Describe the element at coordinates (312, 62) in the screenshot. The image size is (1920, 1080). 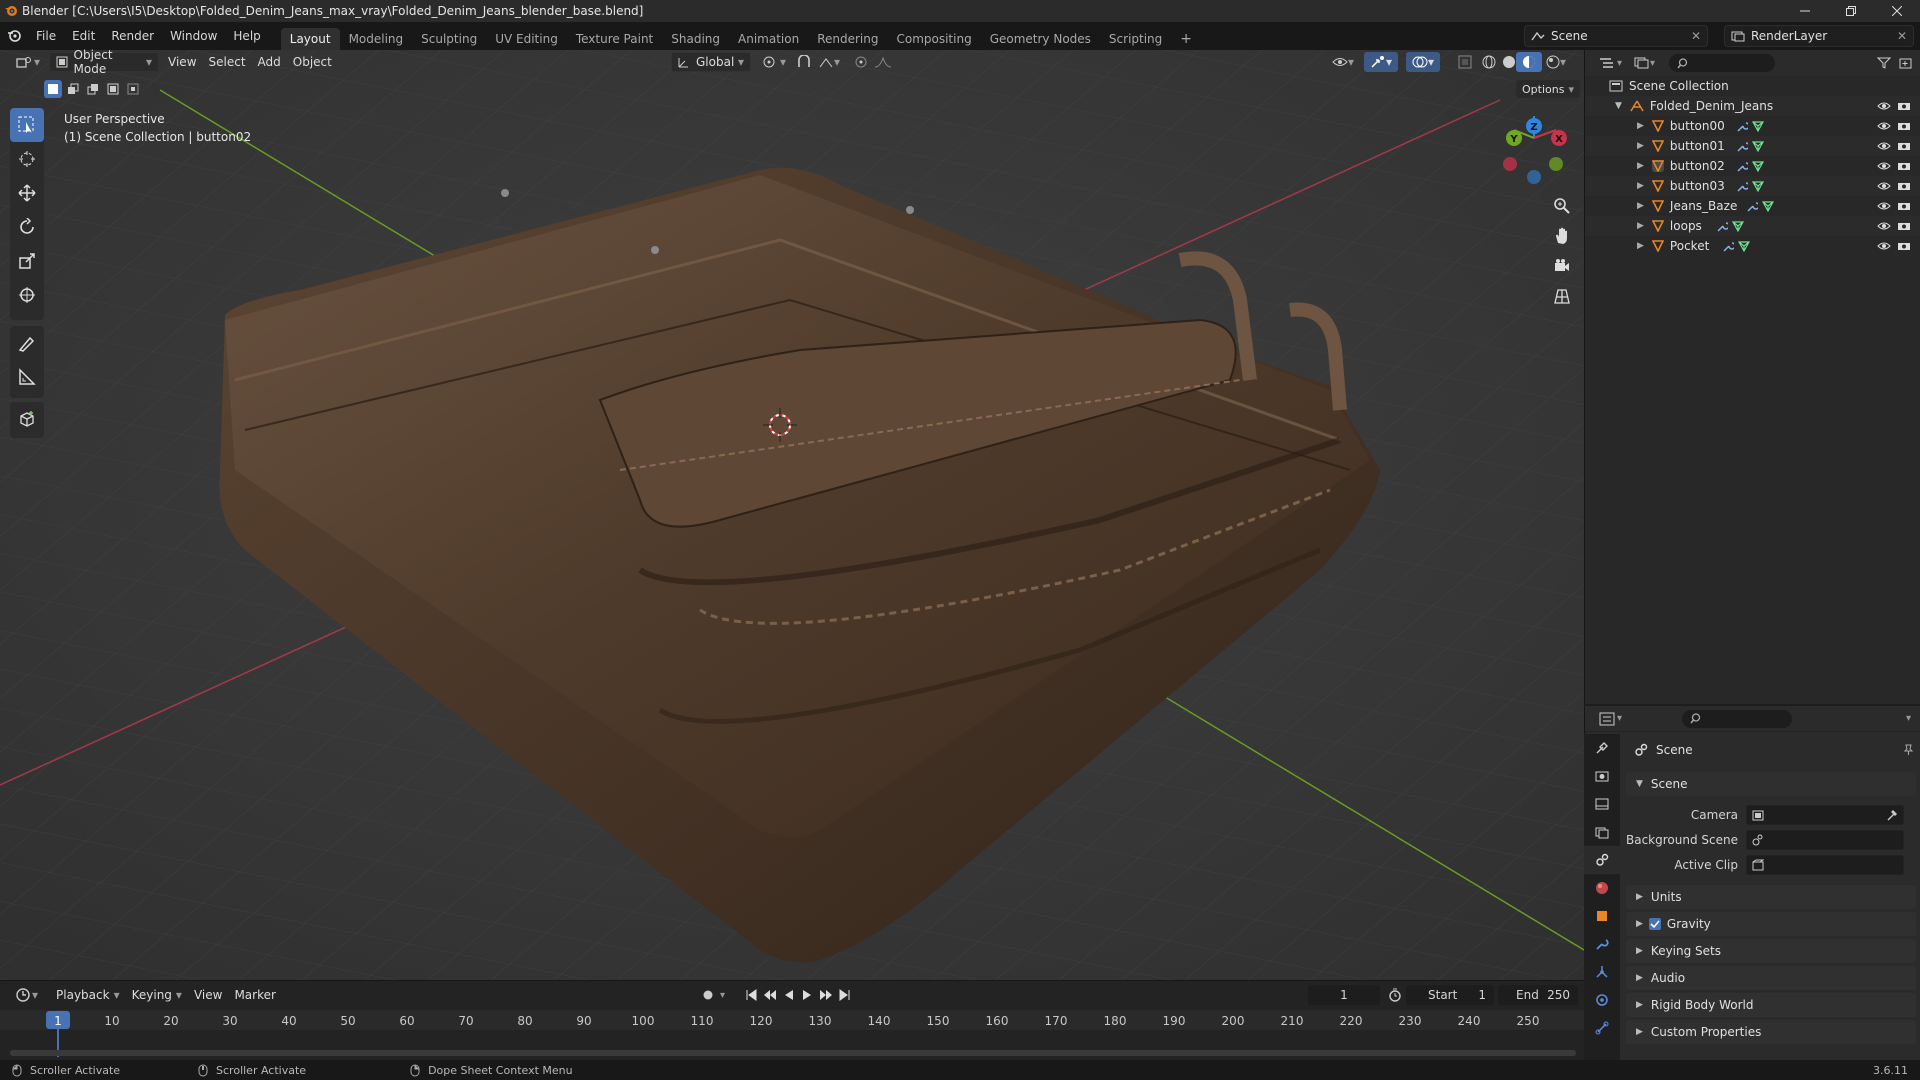
I see `object-menu: Object` at that location.